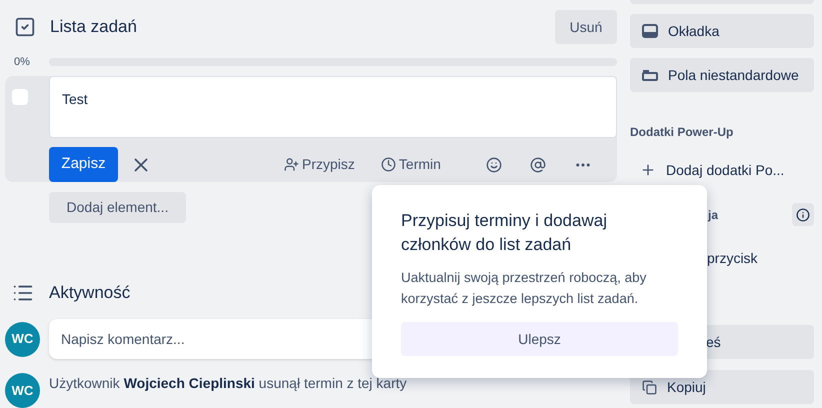 Image resolution: width=822 pixels, height=408 pixels. Describe the element at coordinates (539, 339) in the screenshot. I see `upgrade-button: Ulepsz` at that location.